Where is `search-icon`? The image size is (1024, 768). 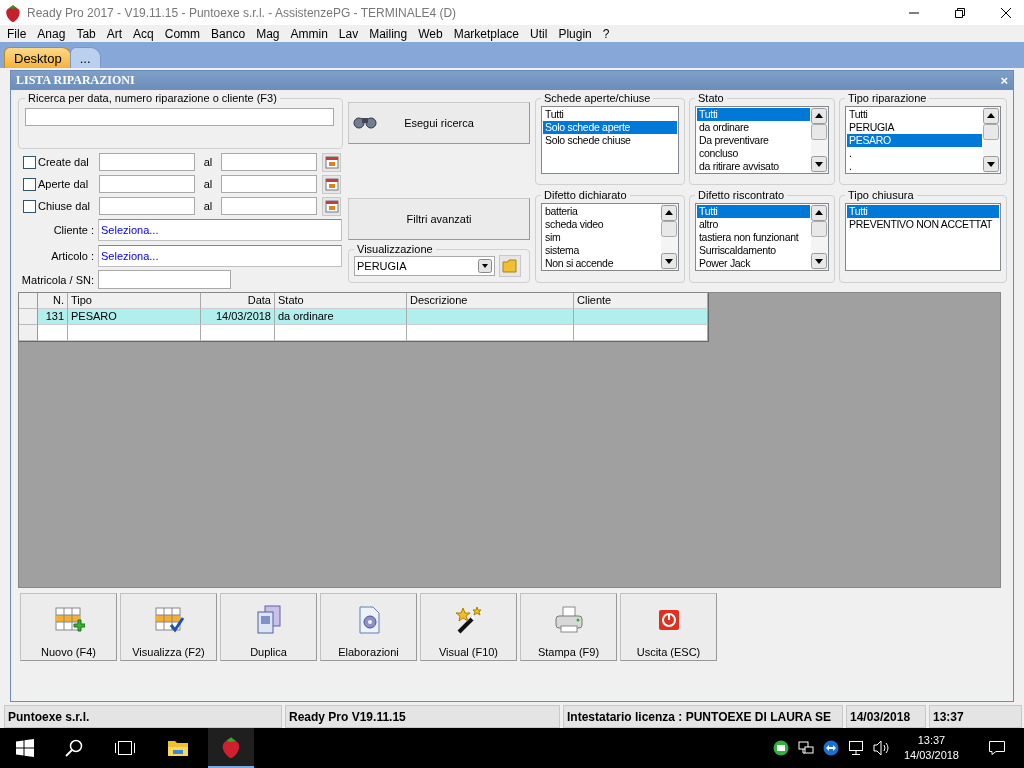
search-icon is located at coordinates (74, 748).